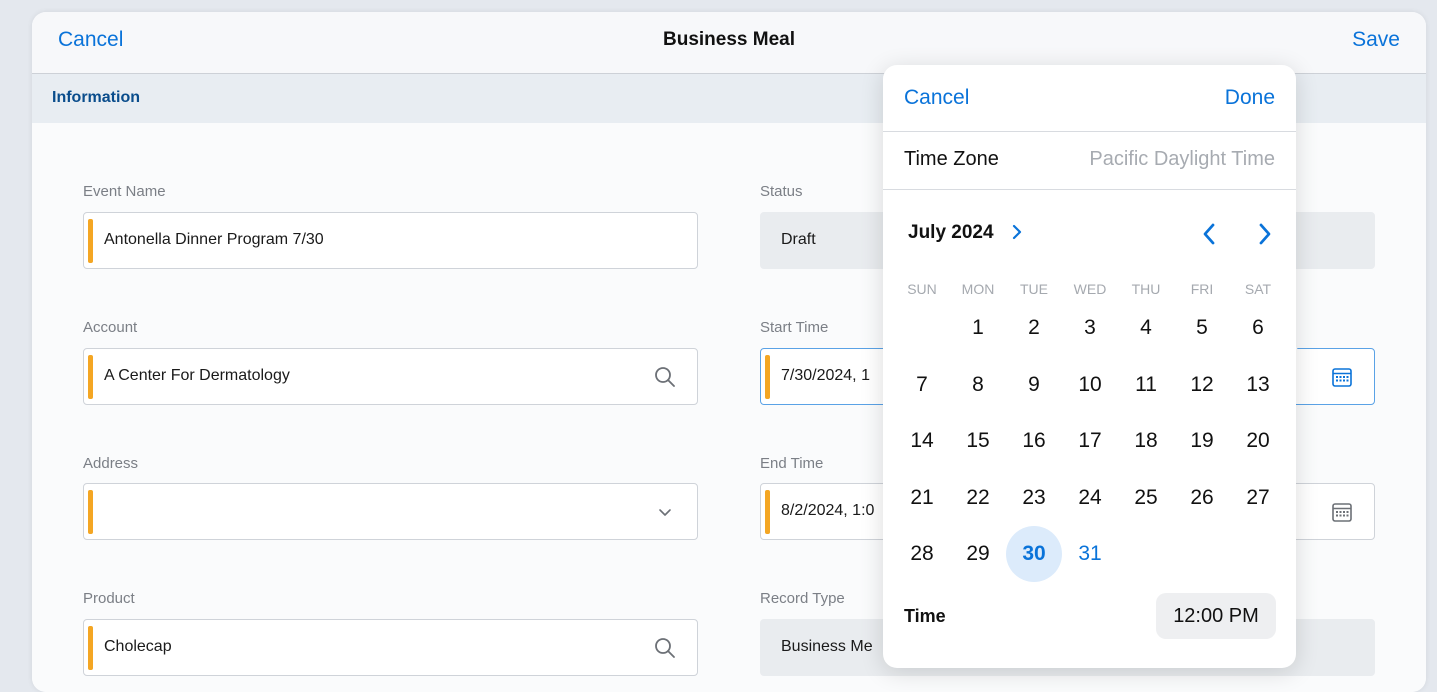 The height and width of the screenshot is (692, 1437). What do you see at coordinates (1202, 498) in the screenshot?
I see `calendar-day: 26` at bounding box center [1202, 498].